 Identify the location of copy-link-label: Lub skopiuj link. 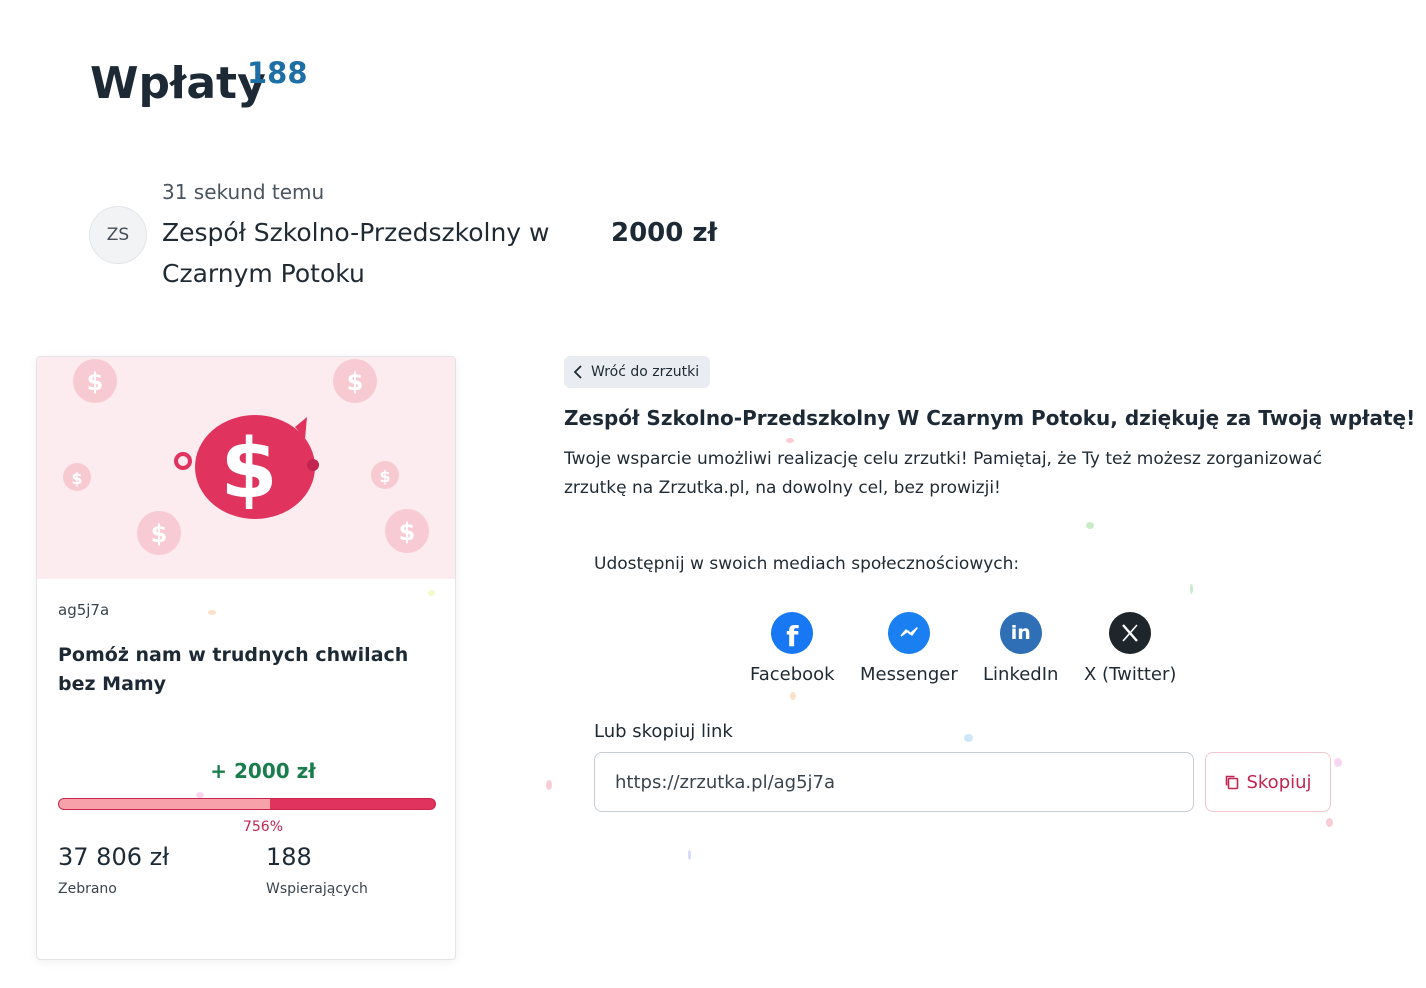
(663, 731).